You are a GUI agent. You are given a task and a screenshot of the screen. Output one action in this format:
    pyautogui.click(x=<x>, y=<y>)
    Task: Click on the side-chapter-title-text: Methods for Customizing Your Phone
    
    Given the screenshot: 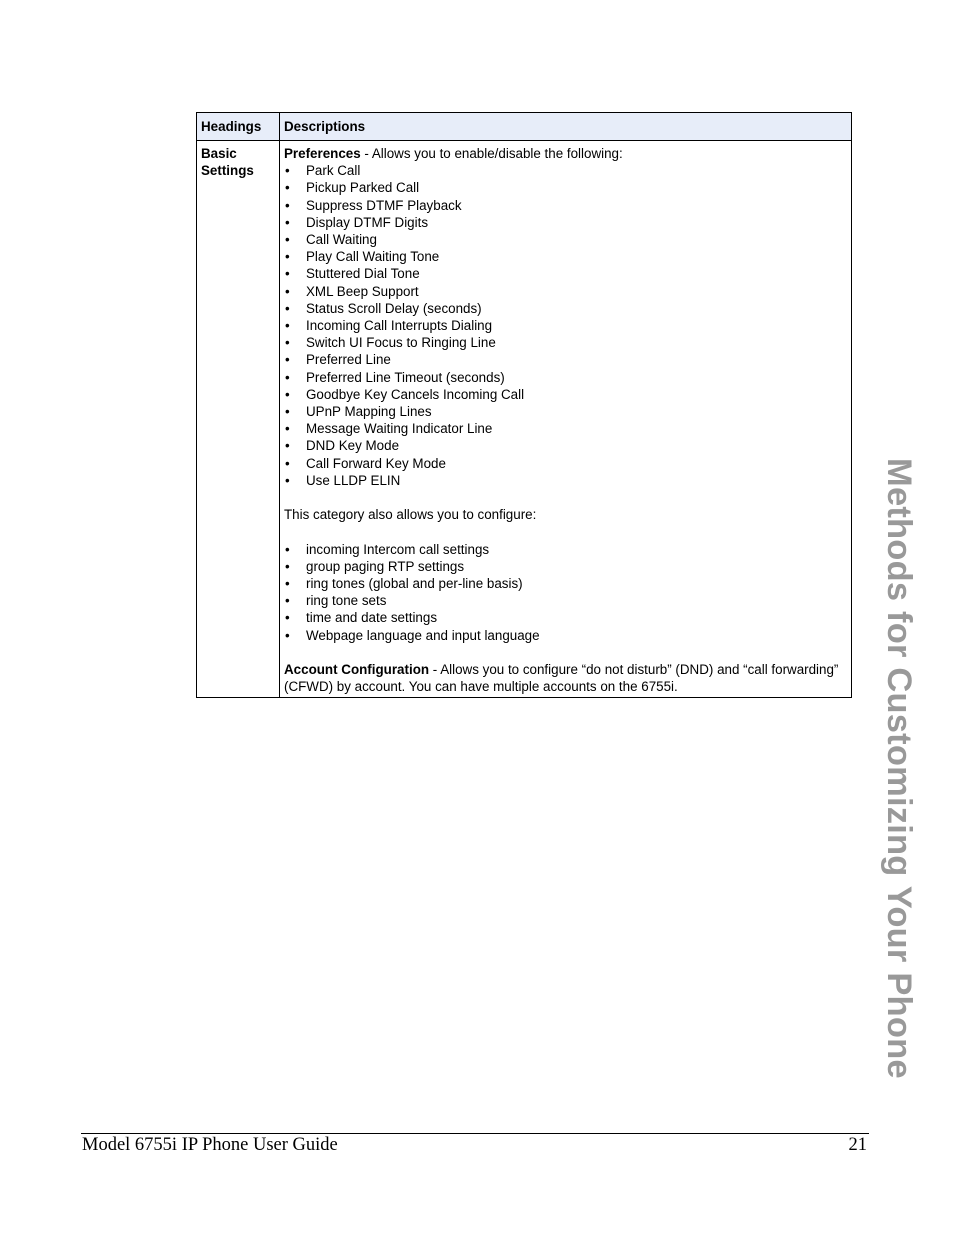 What is the action you would take?
    pyautogui.click(x=899, y=768)
    